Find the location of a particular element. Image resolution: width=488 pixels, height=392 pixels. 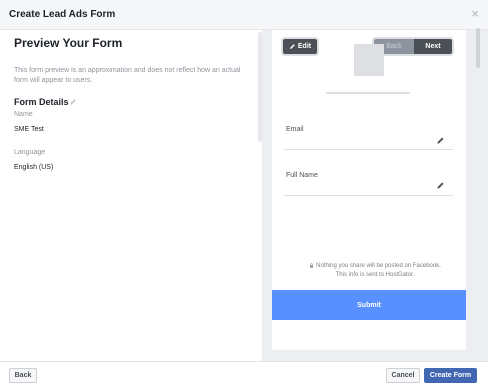

back-button: Back is located at coordinates (23, 375).